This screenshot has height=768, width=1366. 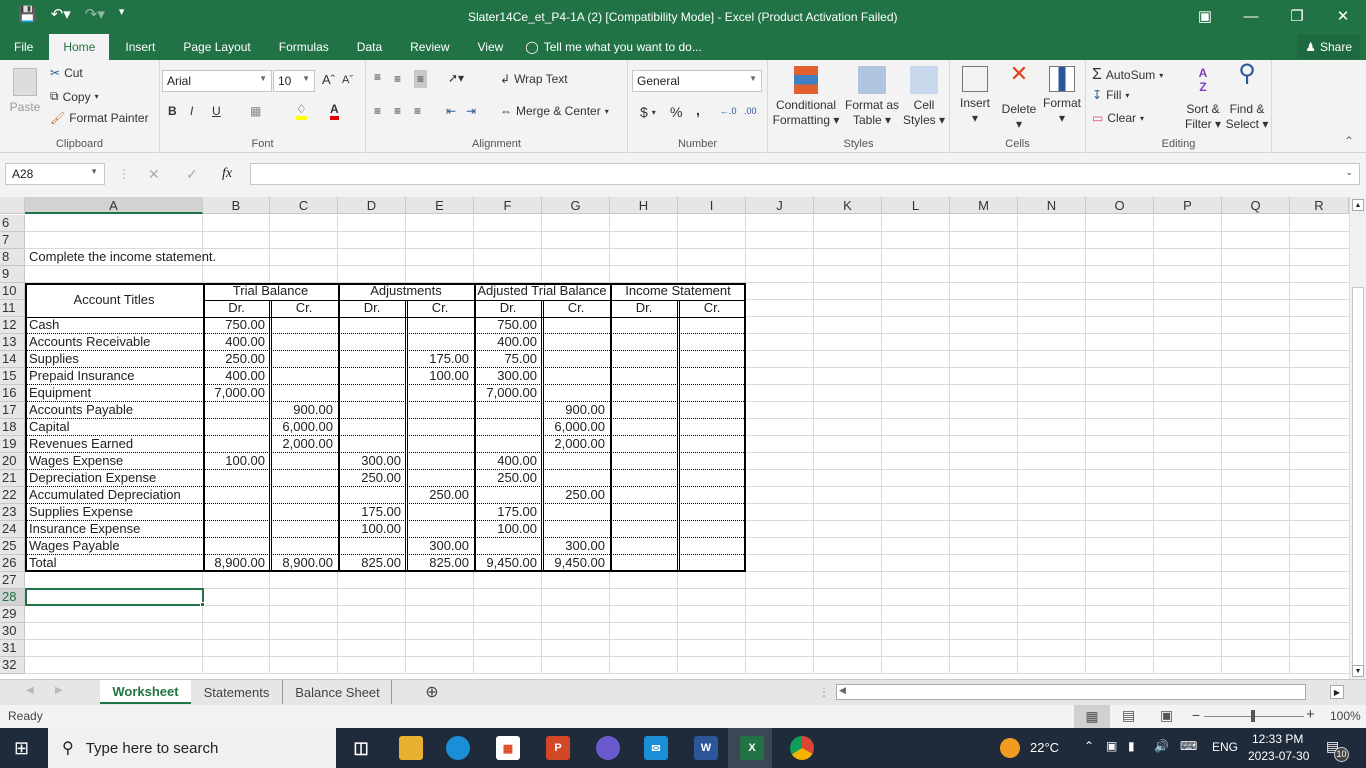 I want to click on merge-center-button: ⇔ Merge & Center ▾, so click(x=554, y=111).